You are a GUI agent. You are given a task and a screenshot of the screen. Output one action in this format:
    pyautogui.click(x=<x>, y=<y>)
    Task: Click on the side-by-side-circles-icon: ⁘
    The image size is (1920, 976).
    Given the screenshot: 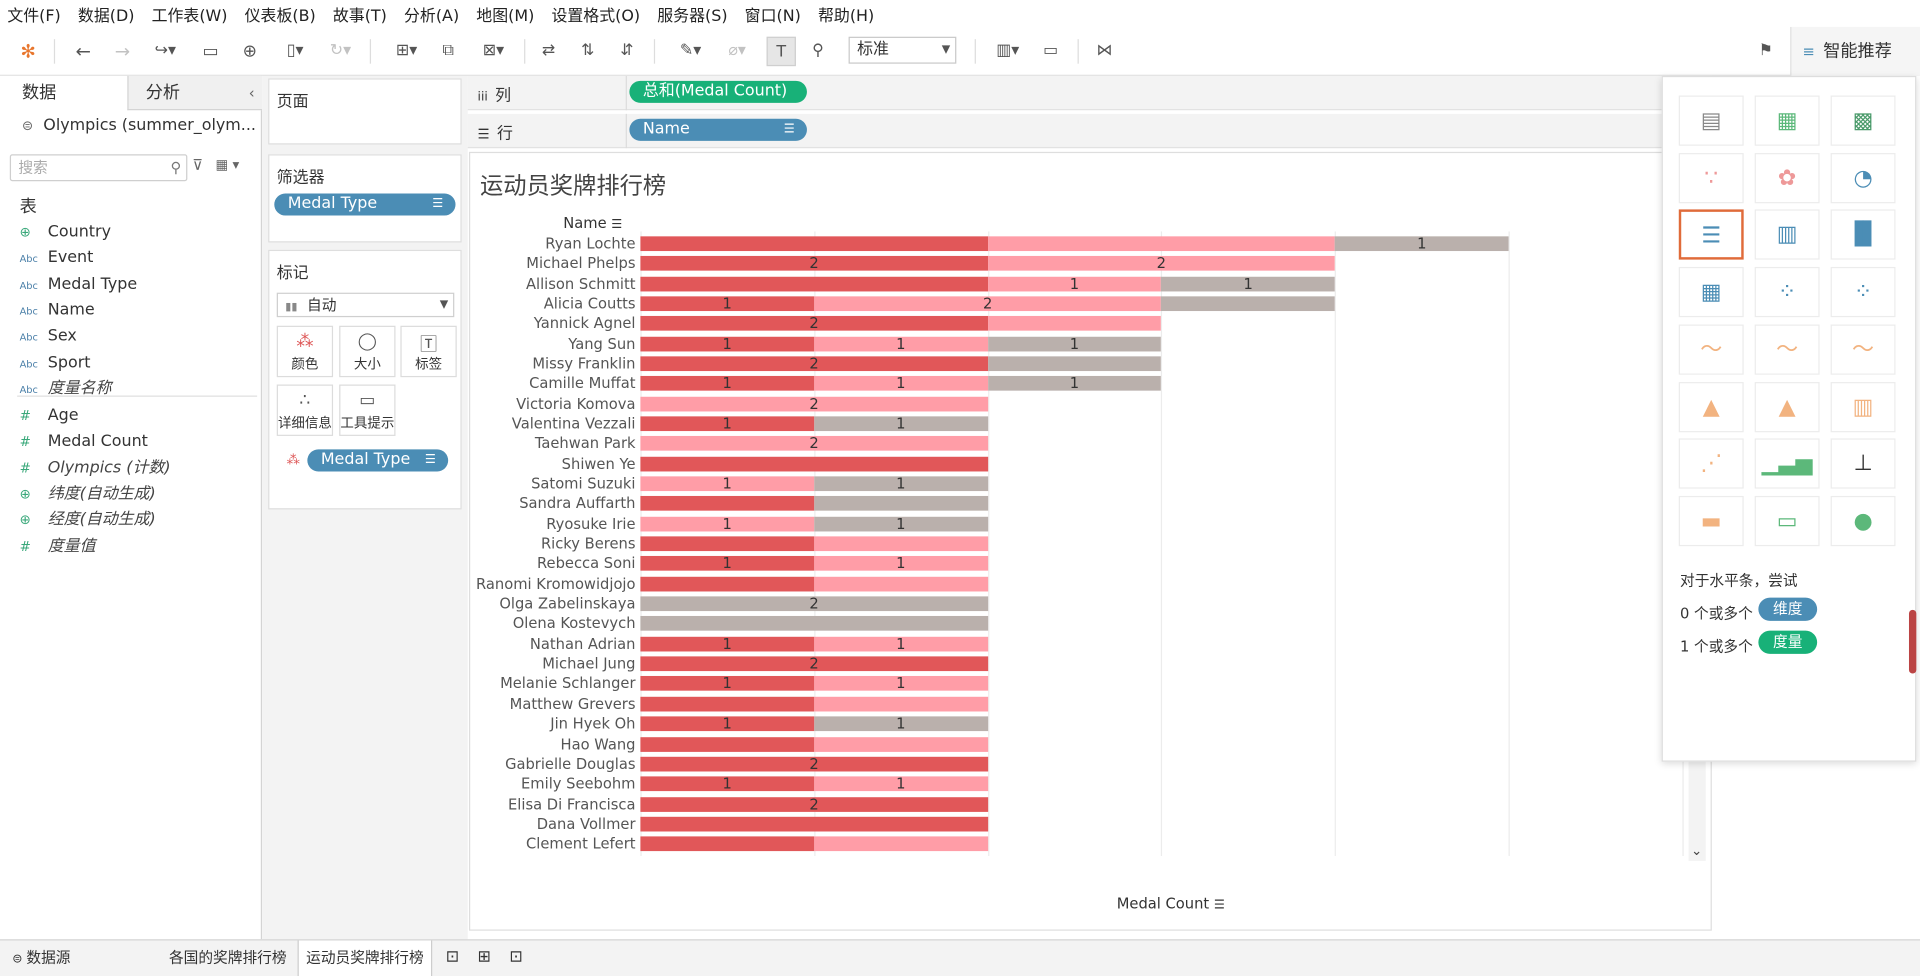 What is the action you would take?
    pyautogui.click(x=1863, y=292)
    